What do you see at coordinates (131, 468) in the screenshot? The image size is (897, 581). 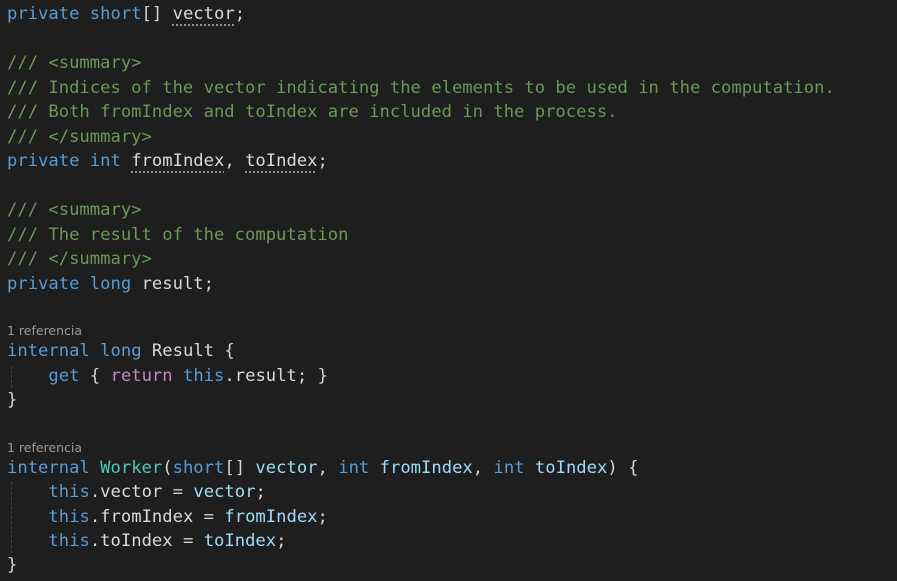 I see `constructor-worker: Worker` at bounding box center [131, 468].